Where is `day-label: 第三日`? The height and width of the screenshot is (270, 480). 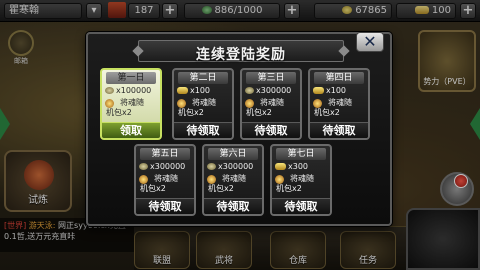 day-label: 第三日 is located at coordinates (271, 78).